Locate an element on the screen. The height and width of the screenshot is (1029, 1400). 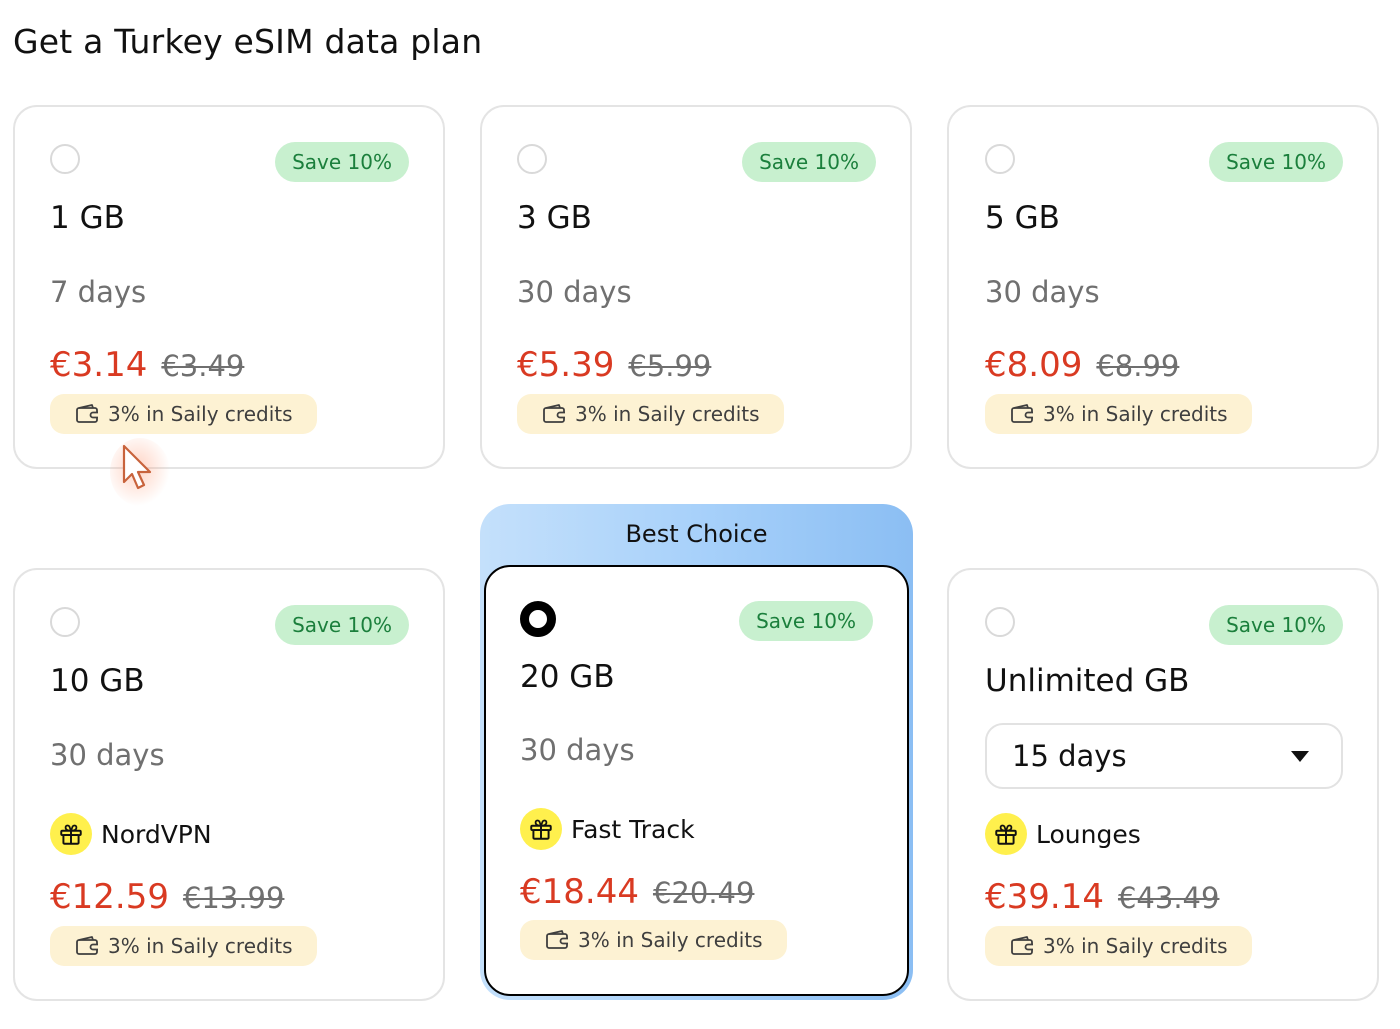
chevron-down-icon is located at coordinates (1300, 756).